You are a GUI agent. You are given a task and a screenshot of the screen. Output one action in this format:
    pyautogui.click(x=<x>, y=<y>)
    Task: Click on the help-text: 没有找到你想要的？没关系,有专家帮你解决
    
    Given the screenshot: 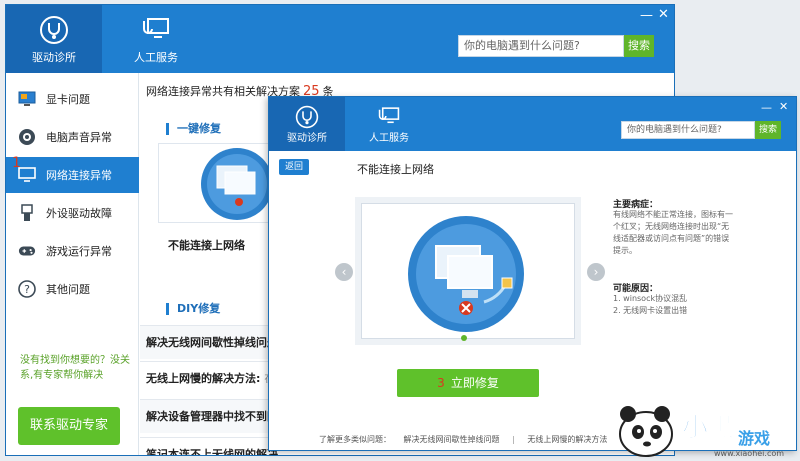 What is the action you would take?
    pyautogui.click(x=75, y=368)
    